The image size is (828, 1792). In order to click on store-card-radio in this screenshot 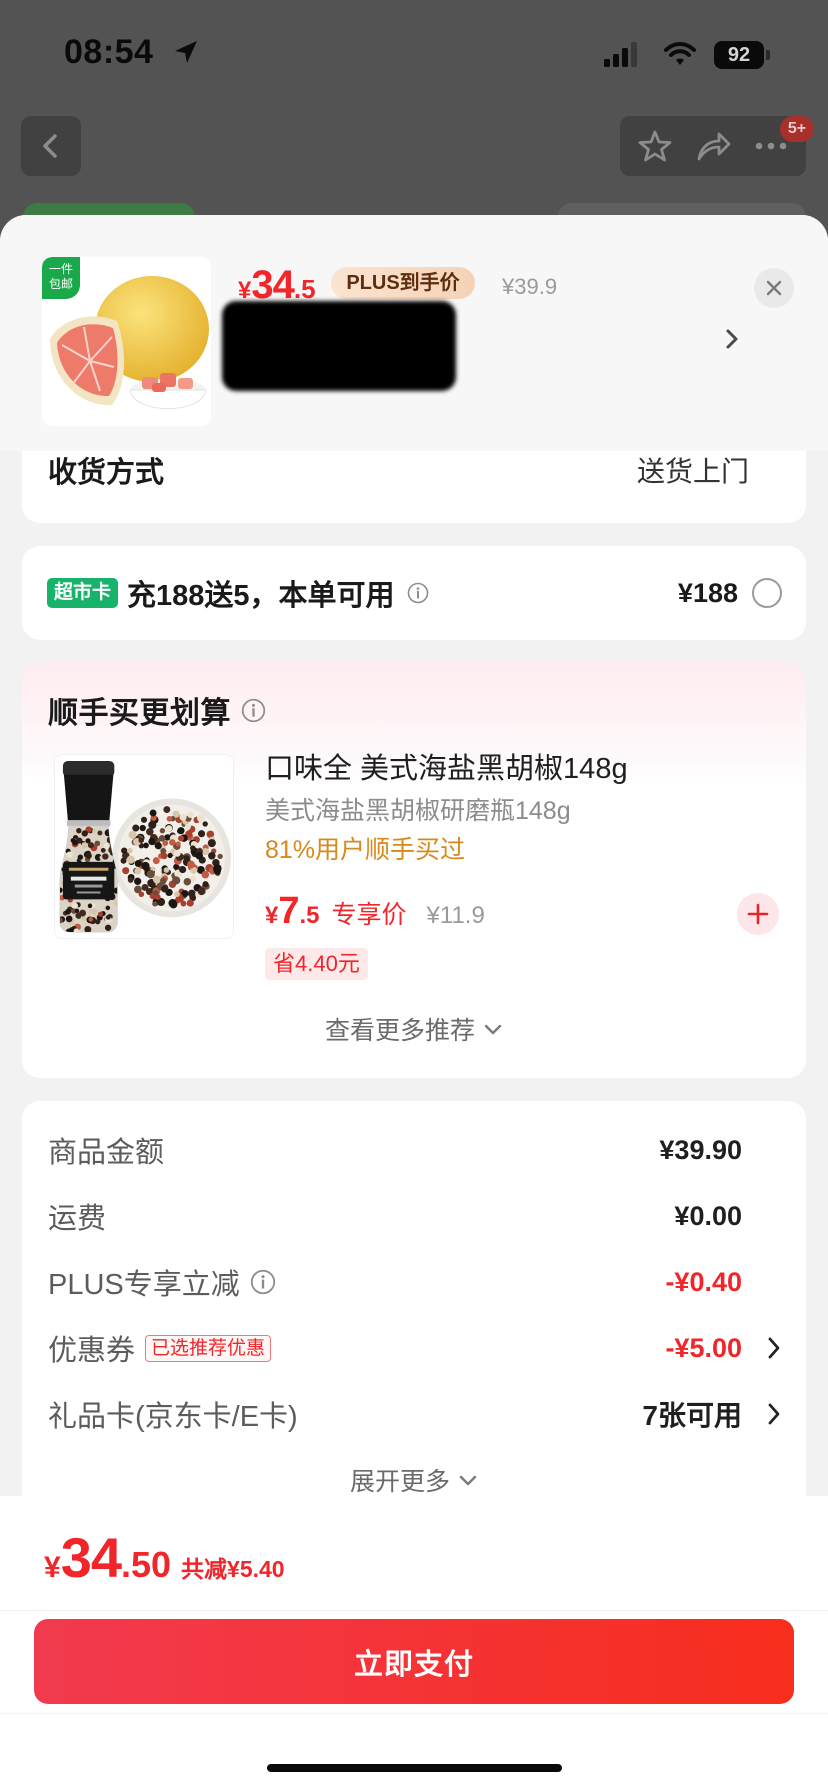, I will do `click(767, 593)`.